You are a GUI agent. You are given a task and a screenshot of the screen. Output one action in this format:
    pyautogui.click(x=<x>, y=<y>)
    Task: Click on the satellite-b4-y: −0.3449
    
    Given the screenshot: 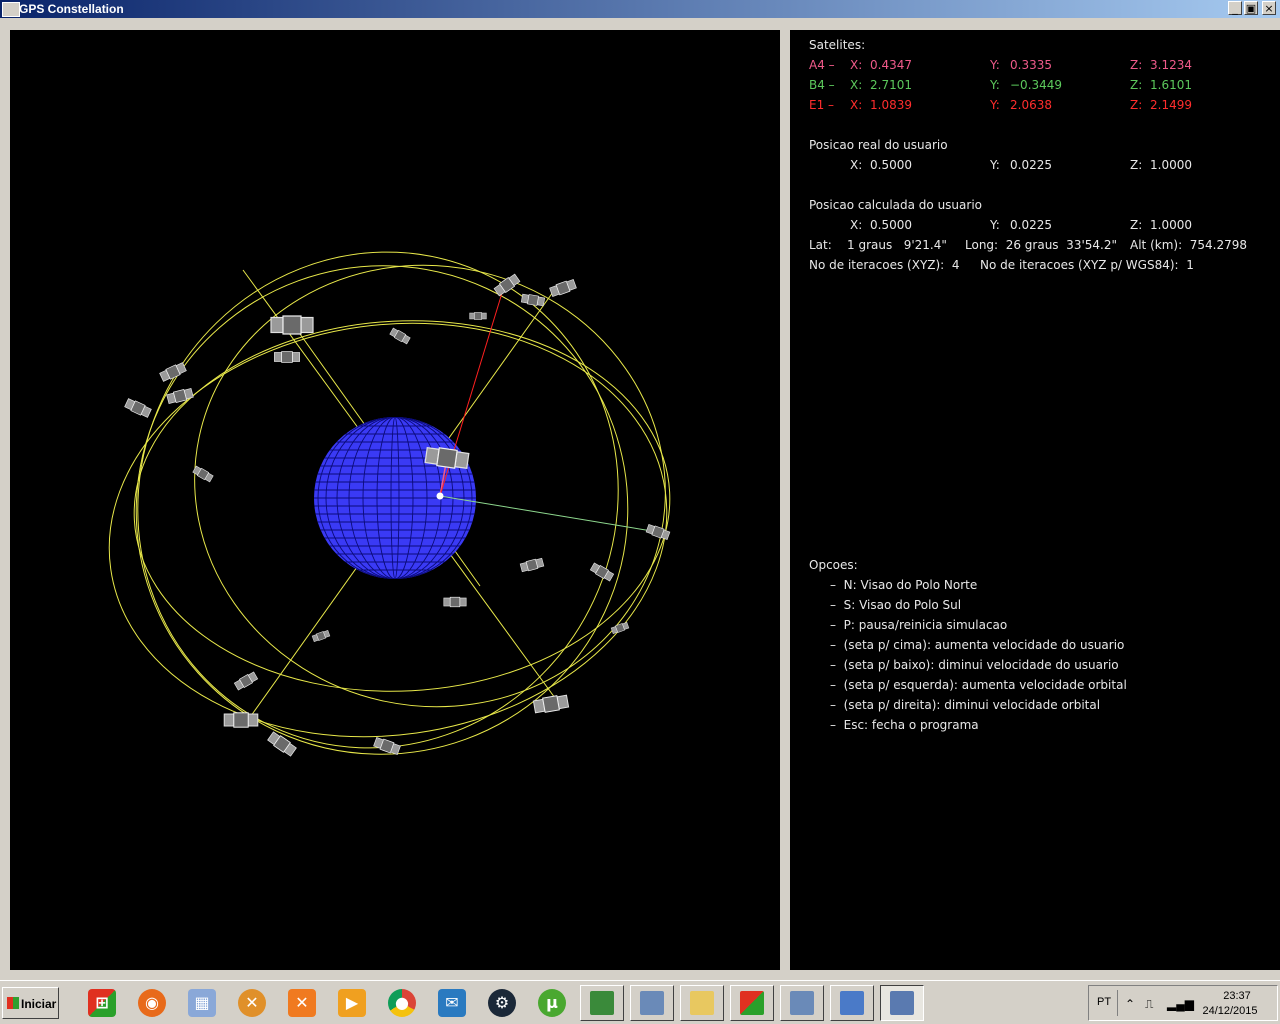 What is the action you would take?
    pyautogui.click(x=1036, y=85)
    